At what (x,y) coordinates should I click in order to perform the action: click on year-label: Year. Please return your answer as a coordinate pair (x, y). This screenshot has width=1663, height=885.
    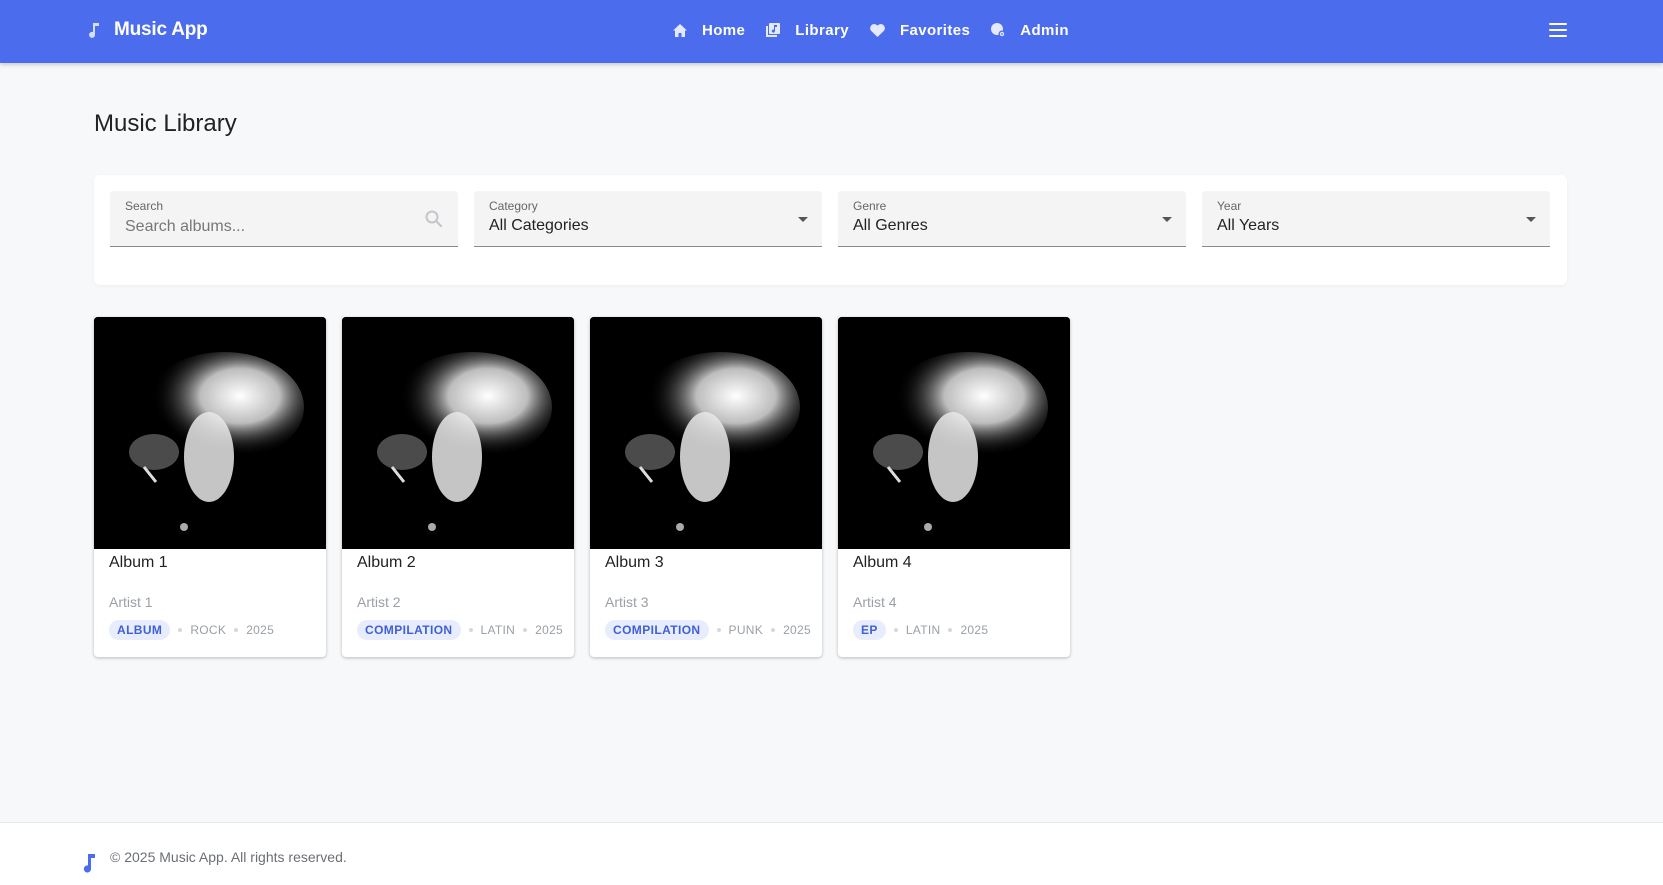
    Looking at the image, I should click on (1229, 206).